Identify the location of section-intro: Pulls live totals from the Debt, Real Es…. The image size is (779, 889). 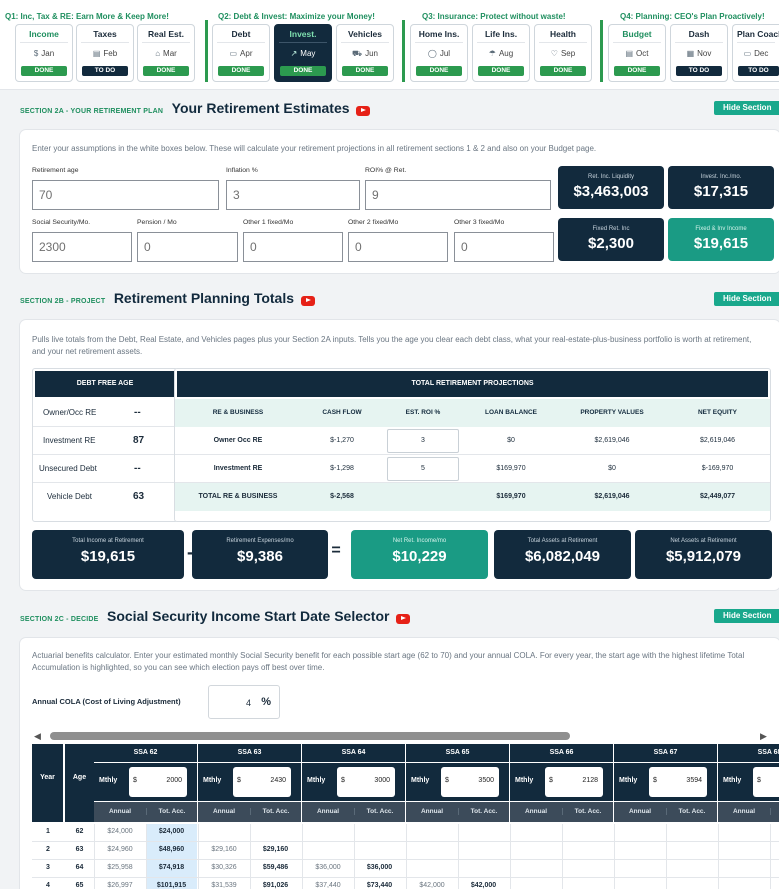
(392, 345).